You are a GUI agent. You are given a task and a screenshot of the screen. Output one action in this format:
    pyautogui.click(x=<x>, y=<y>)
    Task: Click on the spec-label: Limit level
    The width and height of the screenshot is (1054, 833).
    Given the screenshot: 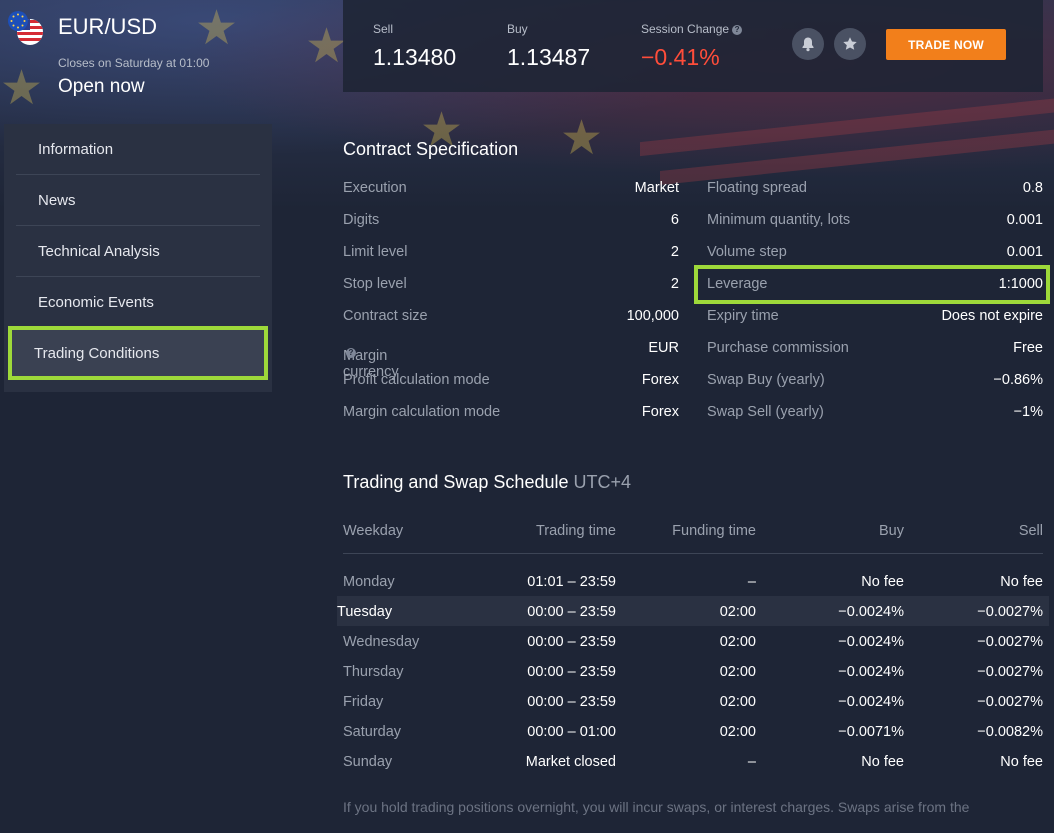 What is the action you would take?
    pyautogui.click(x=375, y=252)
    